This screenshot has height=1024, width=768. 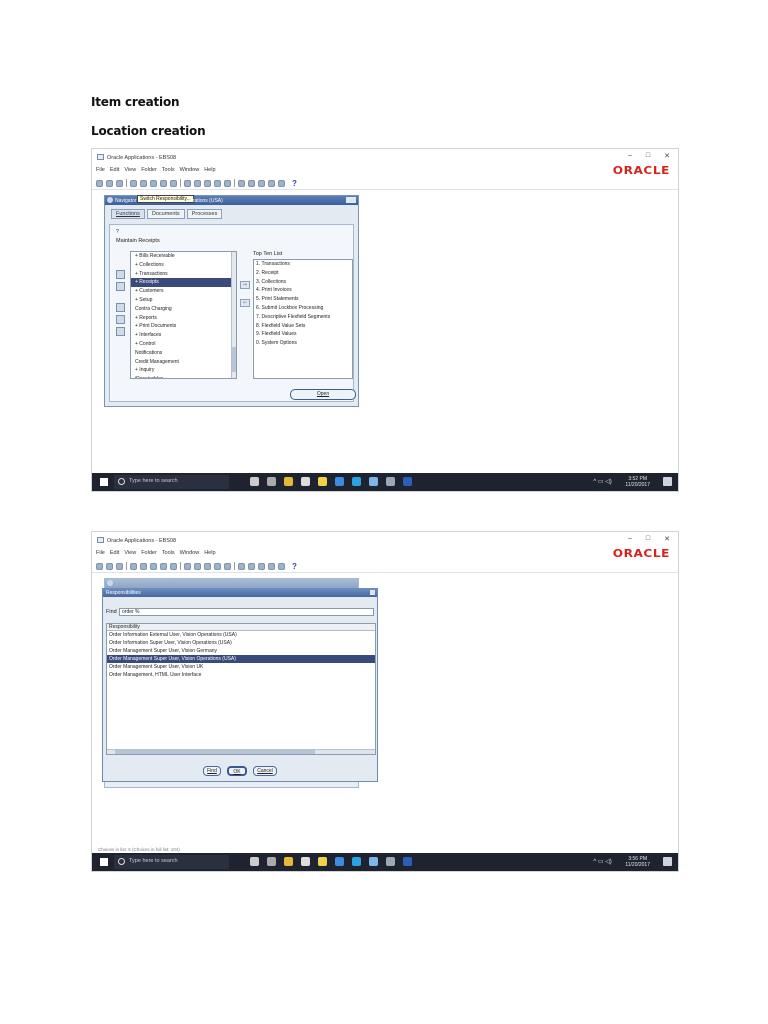 What do you see at coordinates (303, 290) in the screenshot?
I see `topten-item: 4. Print Invoices` at bounding box center [303, 290].